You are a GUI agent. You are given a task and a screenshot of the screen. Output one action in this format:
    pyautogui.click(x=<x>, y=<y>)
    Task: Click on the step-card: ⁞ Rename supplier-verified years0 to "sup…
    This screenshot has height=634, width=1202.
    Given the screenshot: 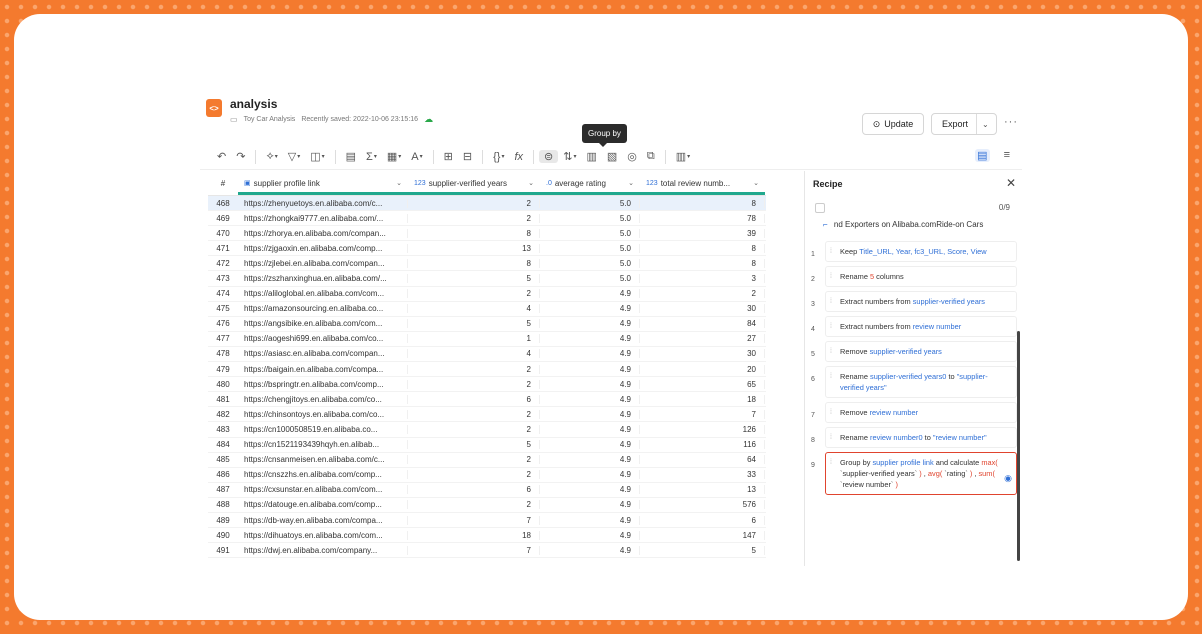 What is the action you would take?
    pyautogui.click(x=921, y=382)
    